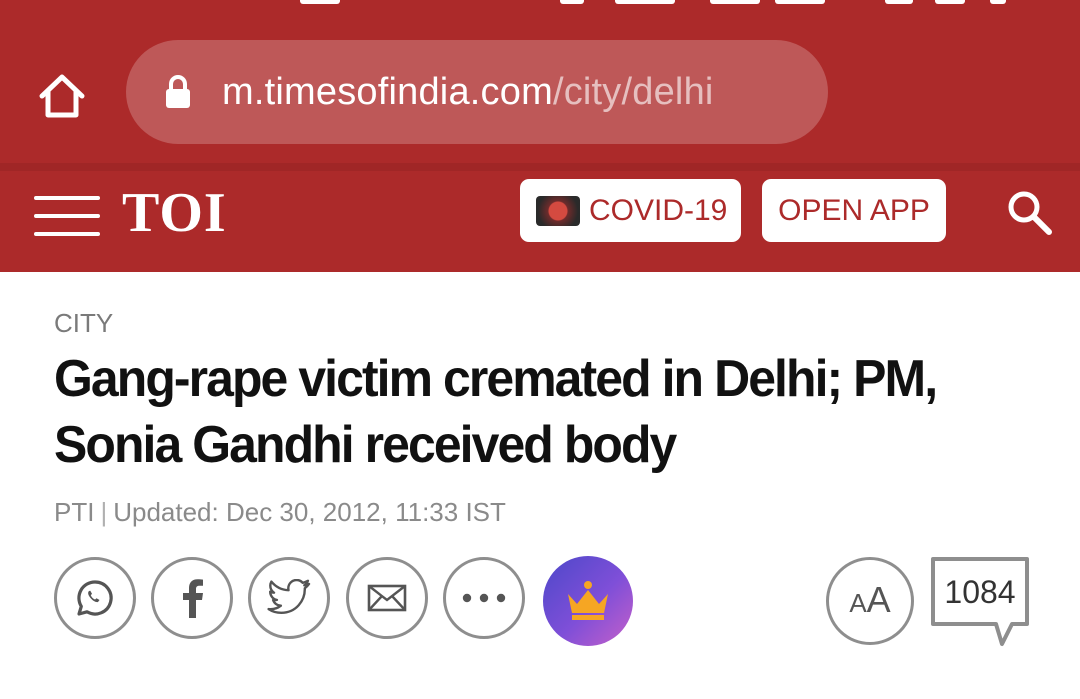 This screenshot has width=1080, height=699. What do you see at coordinates (1030, 213) in the screenshot?
I see `search-icon` at bounding box center [1030, 213].